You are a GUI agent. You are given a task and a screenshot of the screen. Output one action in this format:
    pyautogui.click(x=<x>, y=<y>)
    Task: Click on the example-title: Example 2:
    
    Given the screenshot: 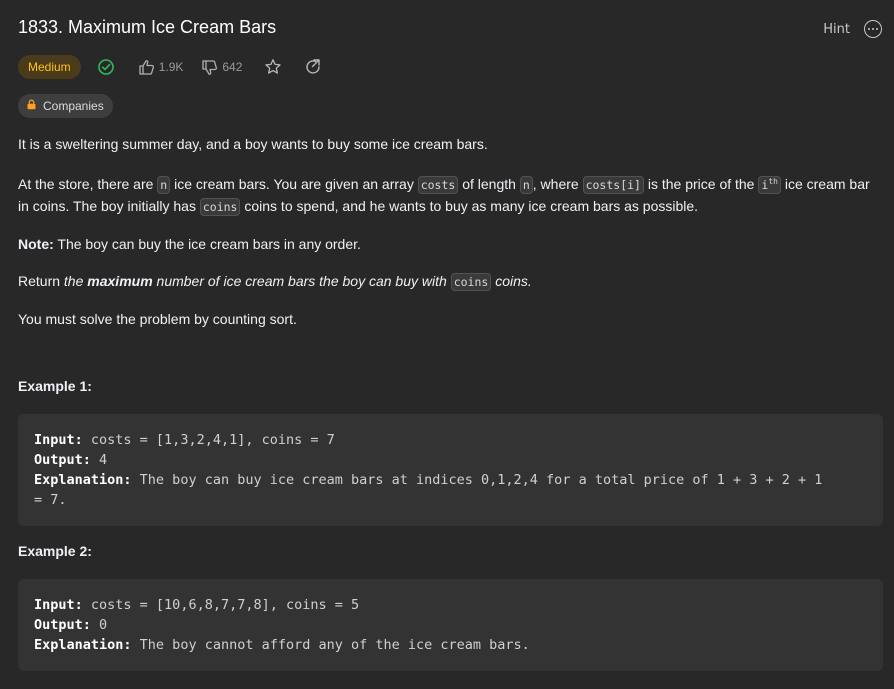 What is the action you would take?
    pyautogui.click(x=55, y=551)
    